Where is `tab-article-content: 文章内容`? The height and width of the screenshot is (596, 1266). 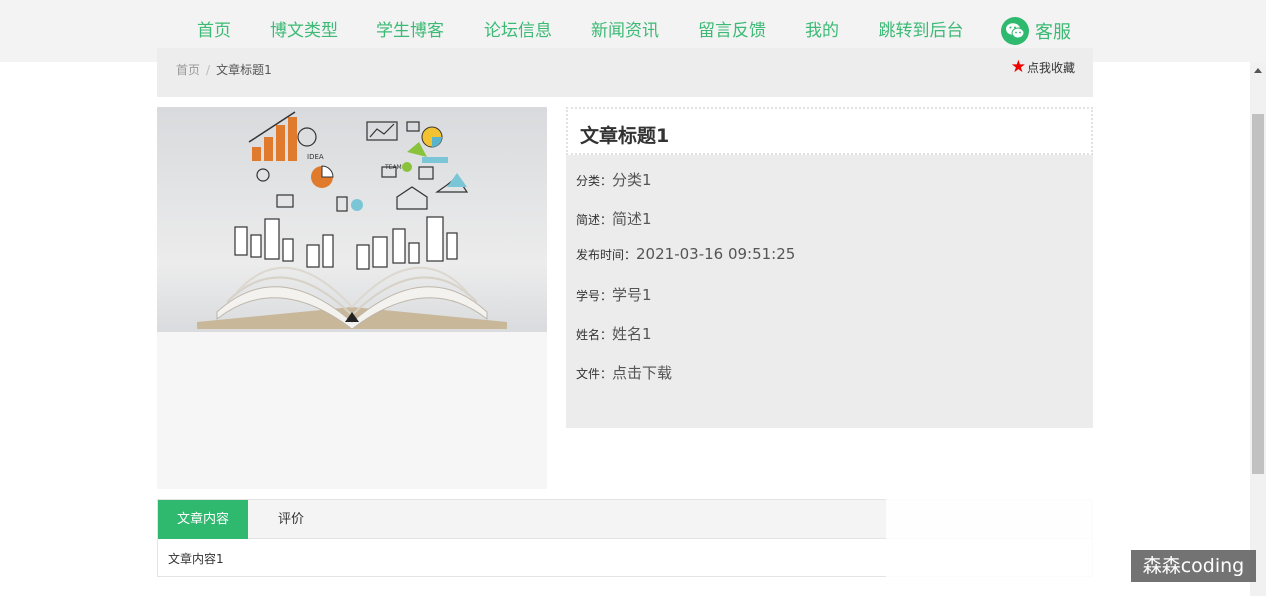 tab-article-content: 文章内容 is located at coordinates (203, 519).